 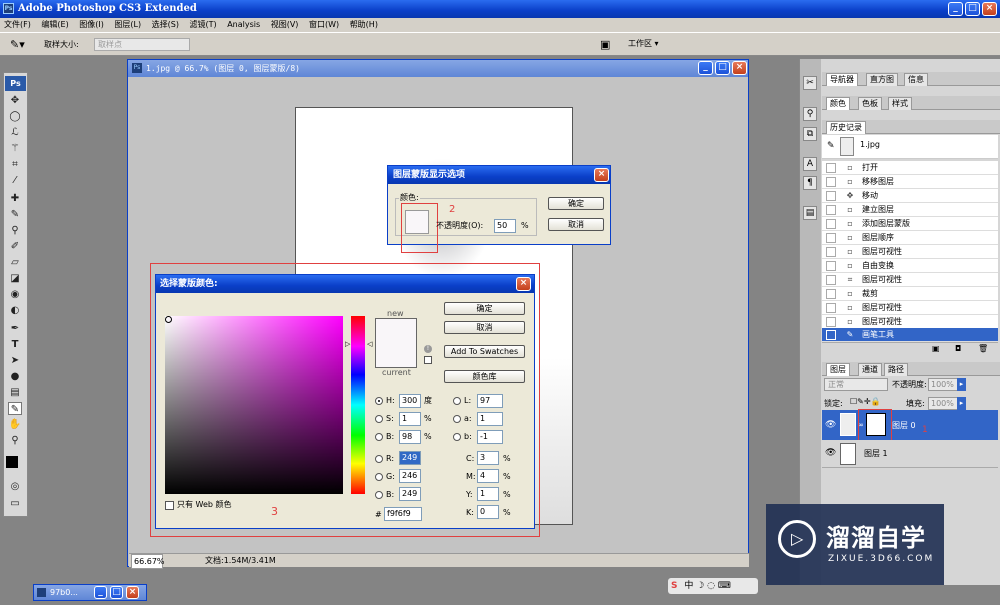 What do you see at coordinates (428, 360) in the screenshot?
I see `web-safe-cube-icon` at bounding box center [428, 360].